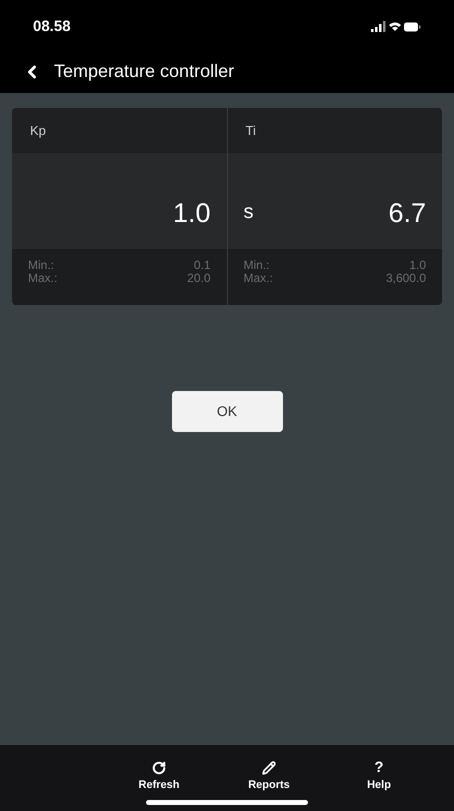 This screenshot has width=454, height=811. I want to click on tab-bar-button: Reports, so click(269, 776).